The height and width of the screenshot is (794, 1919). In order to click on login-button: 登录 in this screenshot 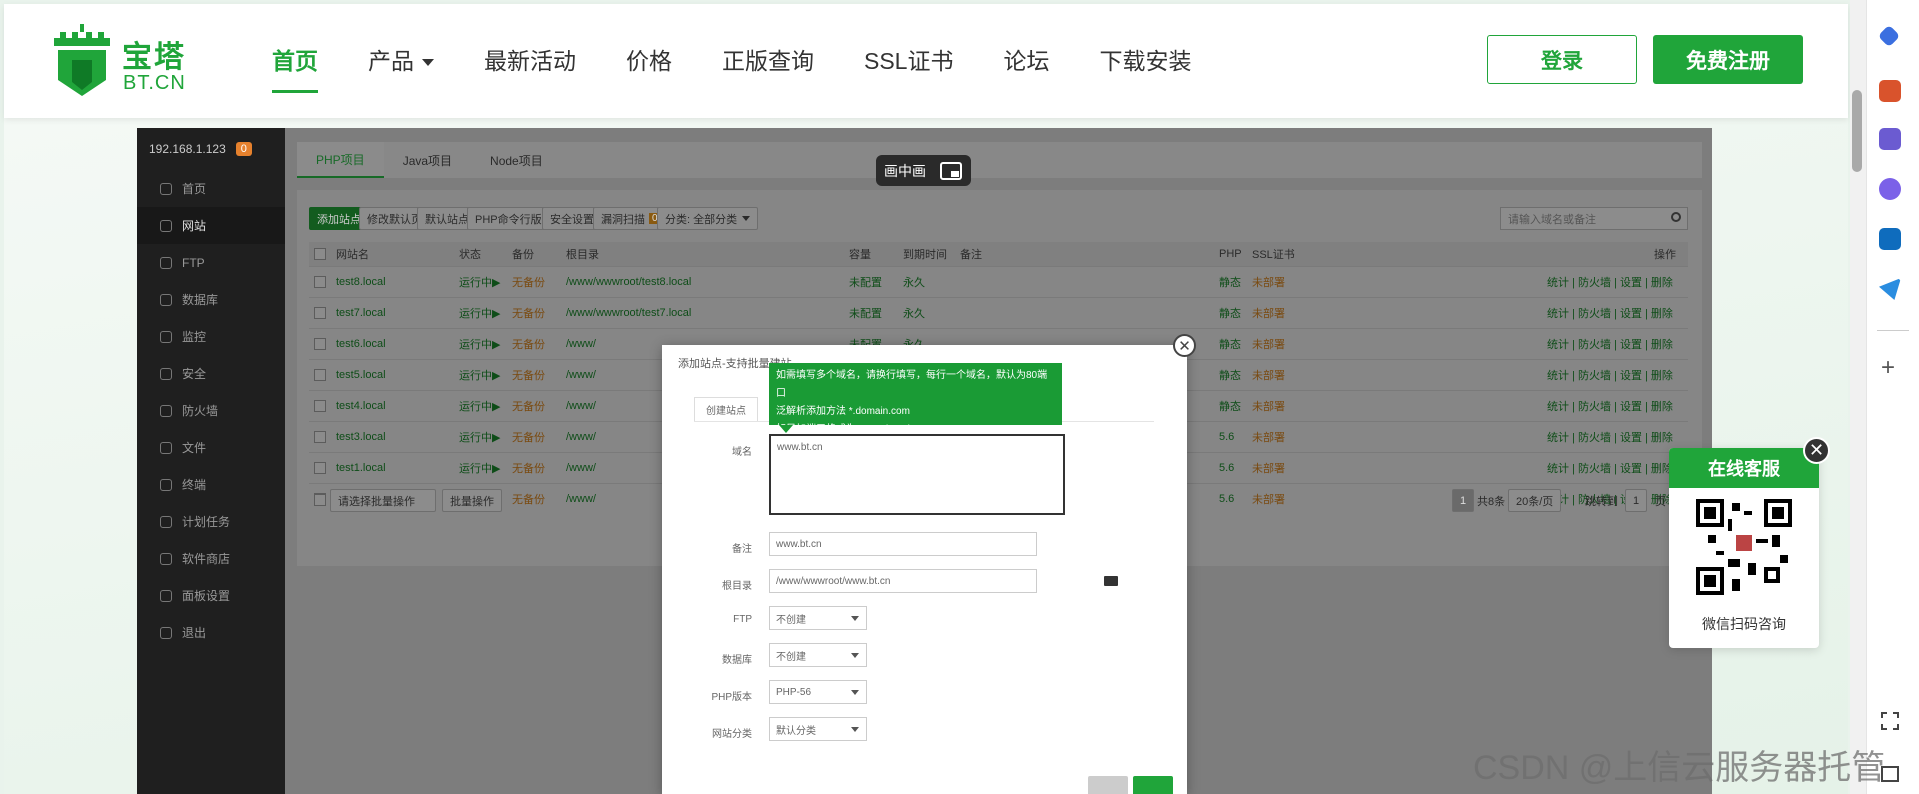, I will do `click(1562, 59)`.